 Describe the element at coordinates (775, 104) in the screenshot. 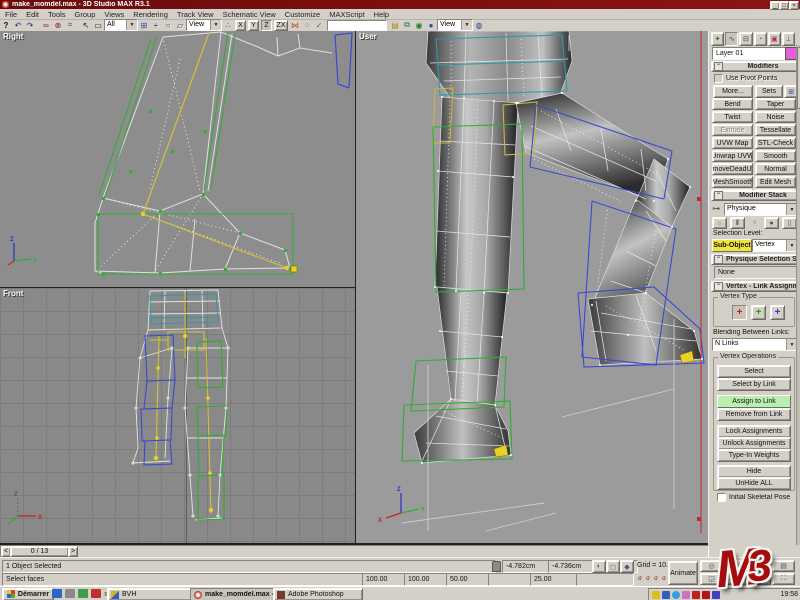

I see `modifier-taper-button: Taper` at that location.